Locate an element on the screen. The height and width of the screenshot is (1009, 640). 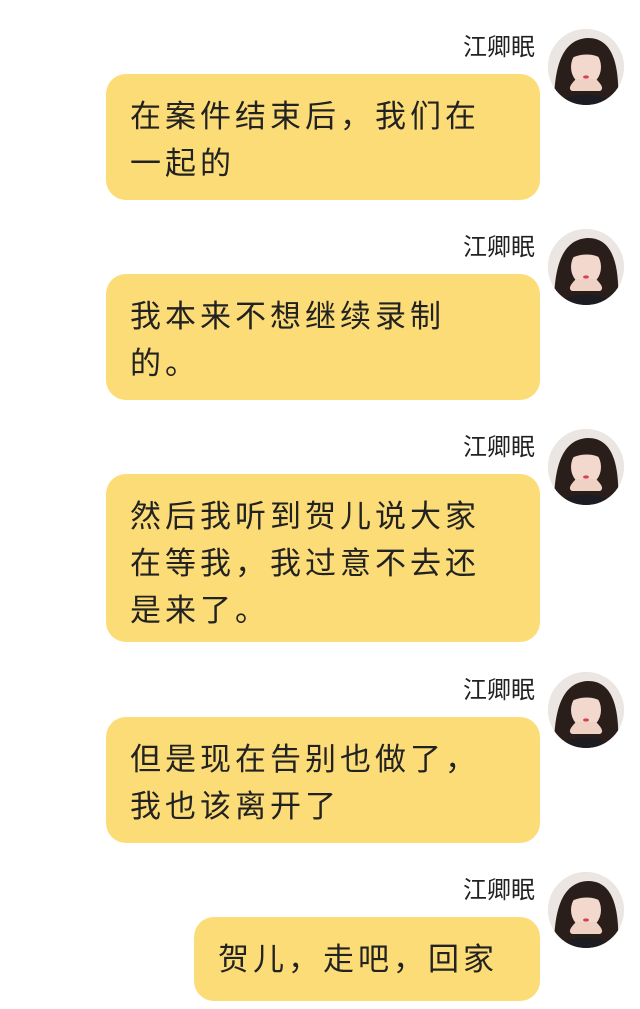
message-text: 我本来不想继续录制的。 is located at coordinates (287, 340).